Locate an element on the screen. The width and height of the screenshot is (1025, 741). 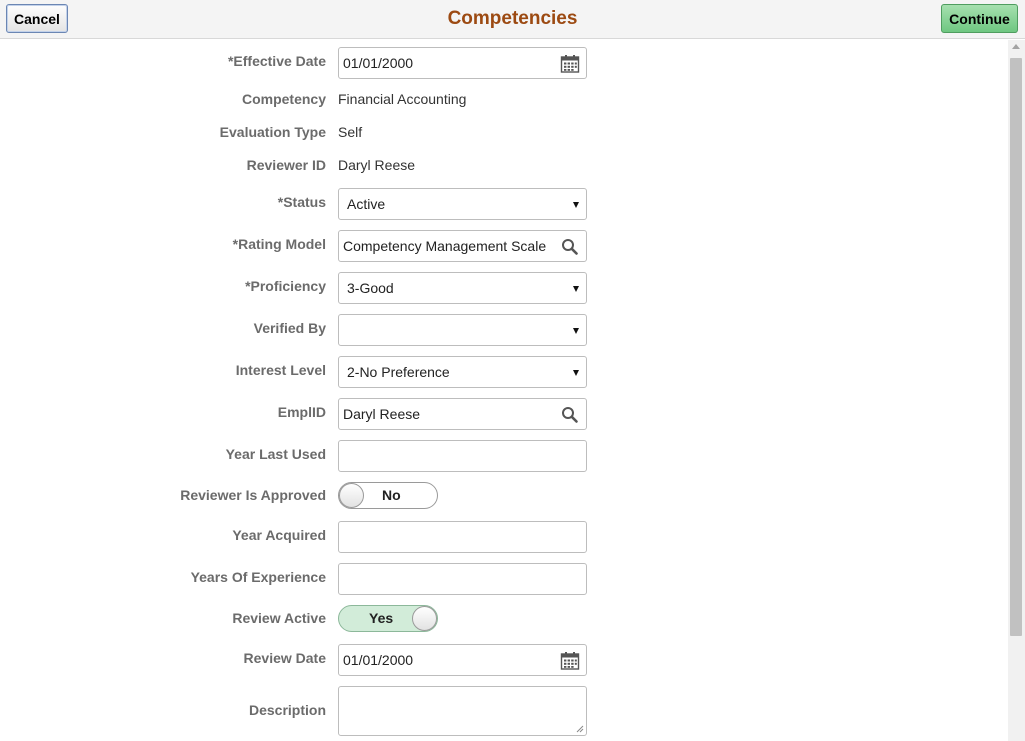
proficiency-label: *Proficiency is located at coordinates (285, 286).